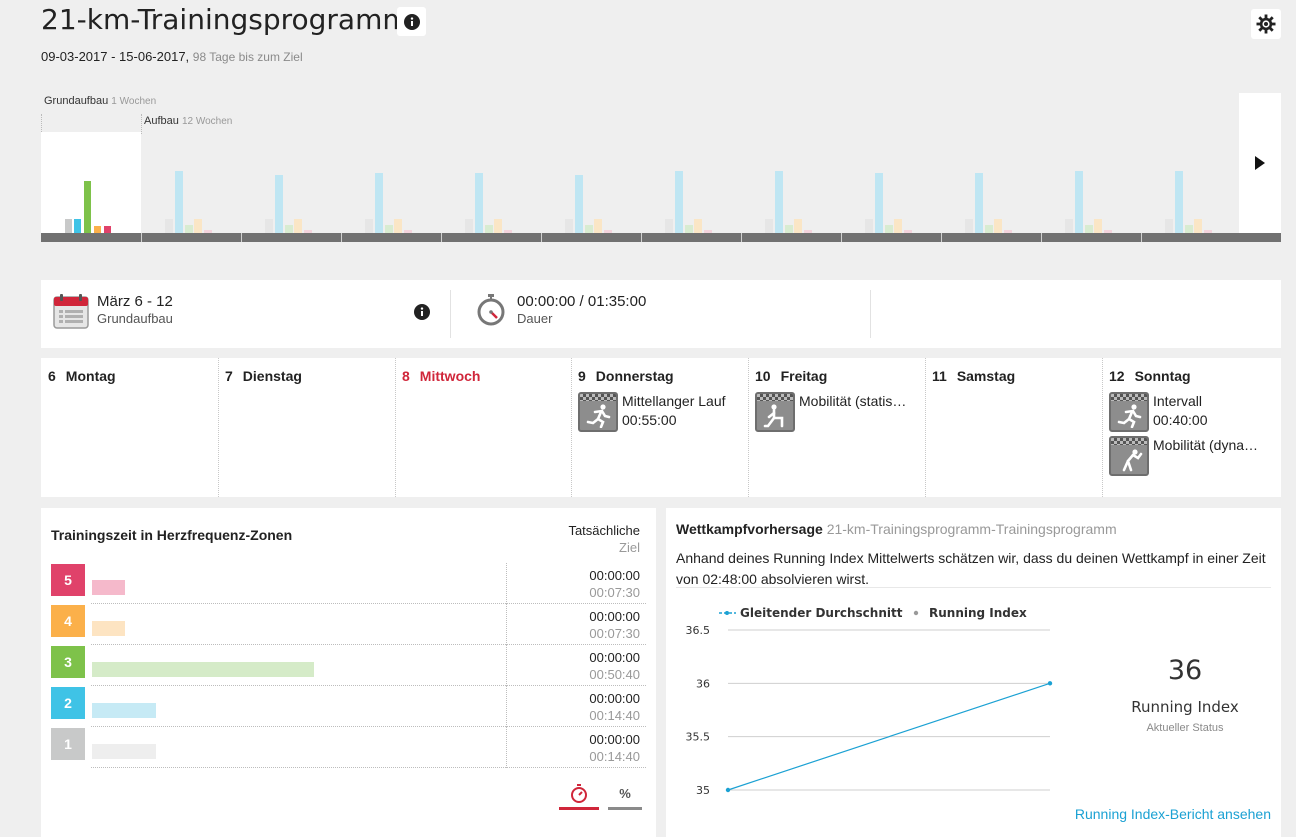 This screenshot has height=837, width=1296. What do you see at coordinates (625, 795) in the screenshot?
I see `percent-toggle: %` at bounding box center [625, 795].